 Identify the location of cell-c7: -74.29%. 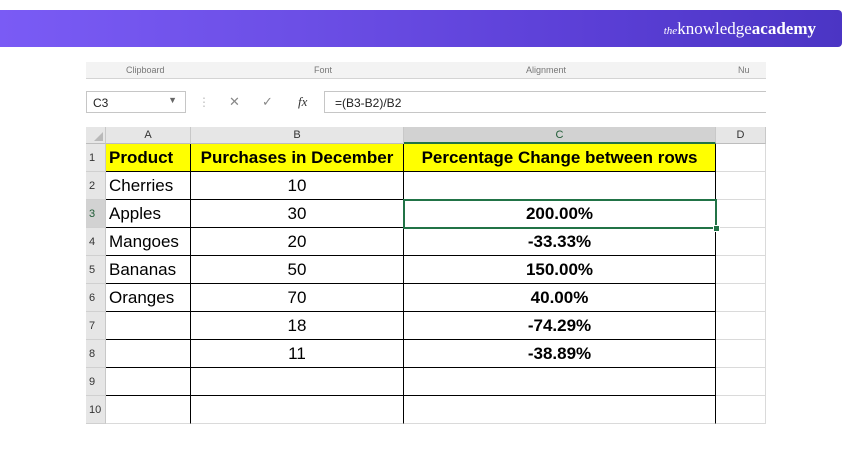
(560, 326).